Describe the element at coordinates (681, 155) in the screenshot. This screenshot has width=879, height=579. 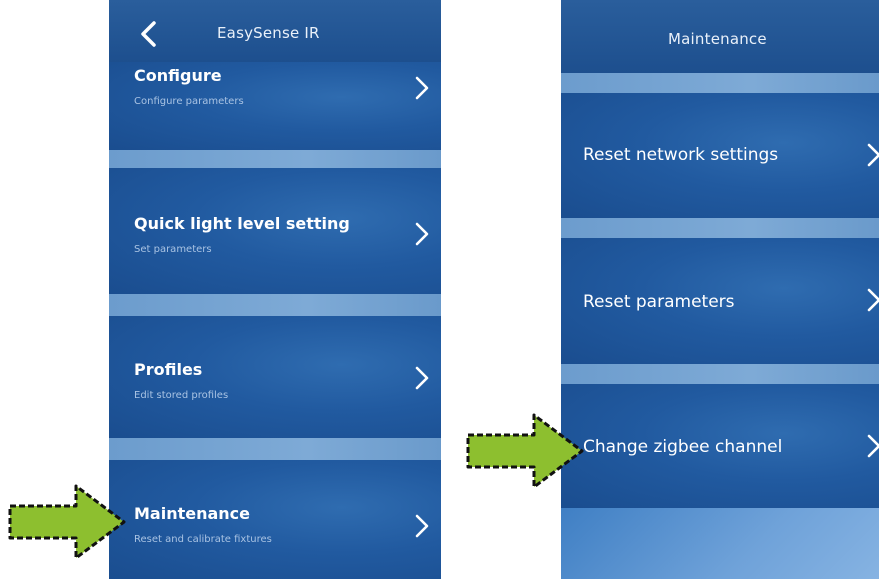
I see `menu-item-reset-network-label: Reset network settings` at that location.